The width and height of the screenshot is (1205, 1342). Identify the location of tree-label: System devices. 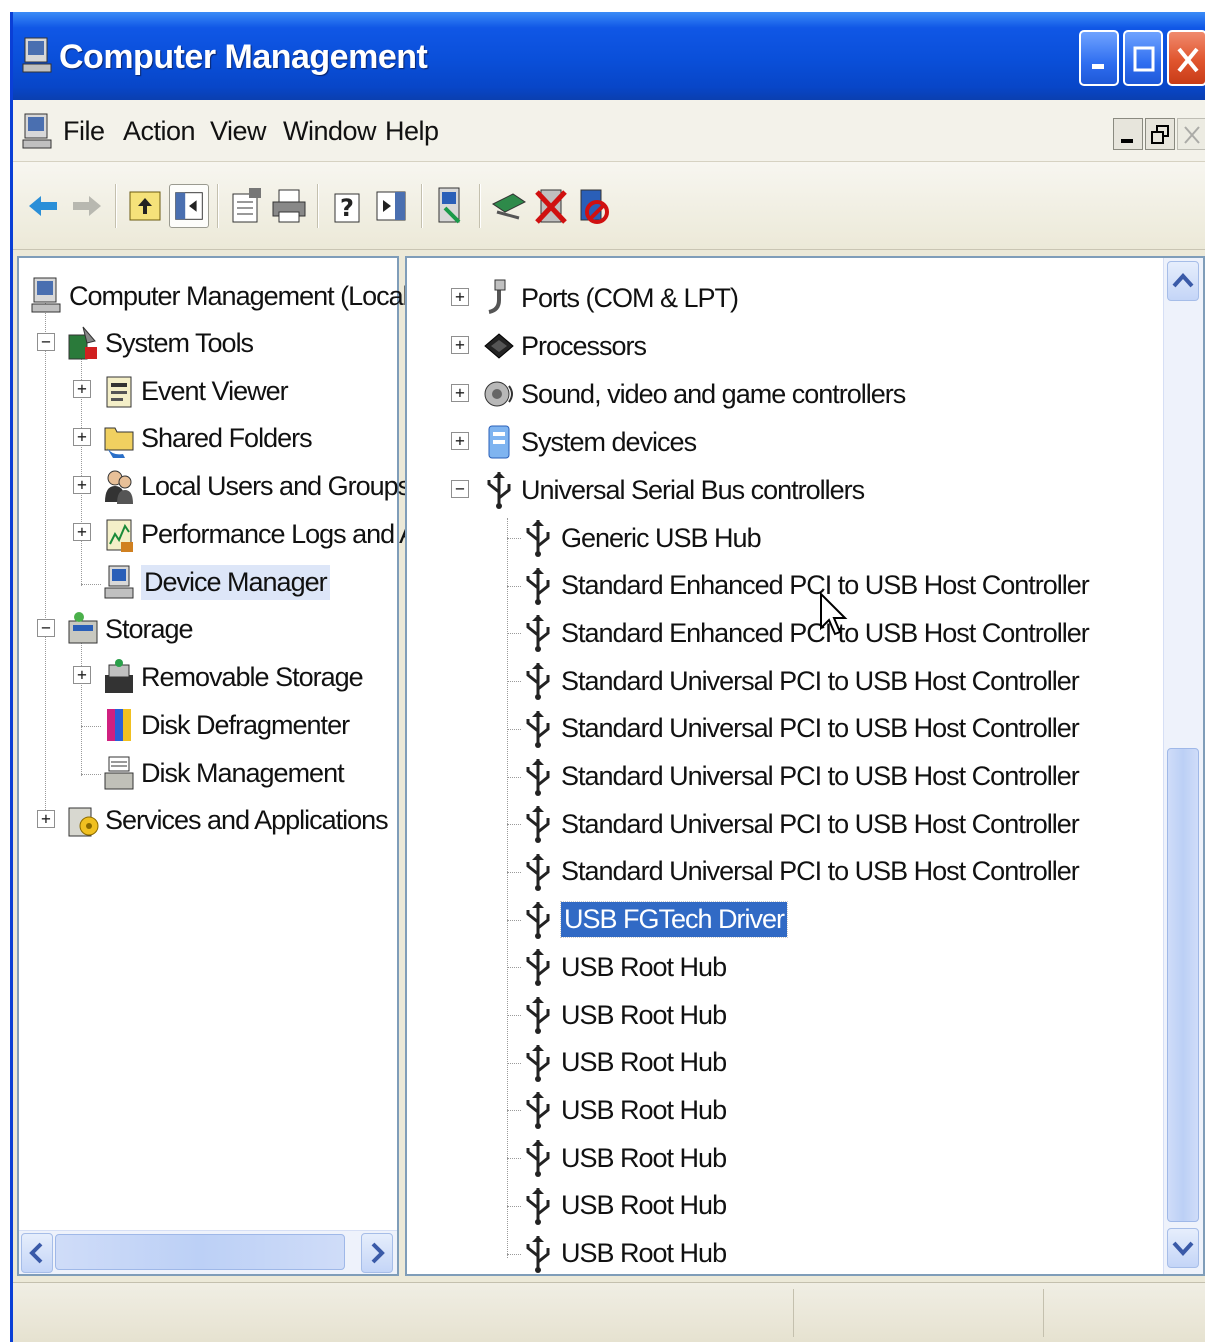
(609, 441).